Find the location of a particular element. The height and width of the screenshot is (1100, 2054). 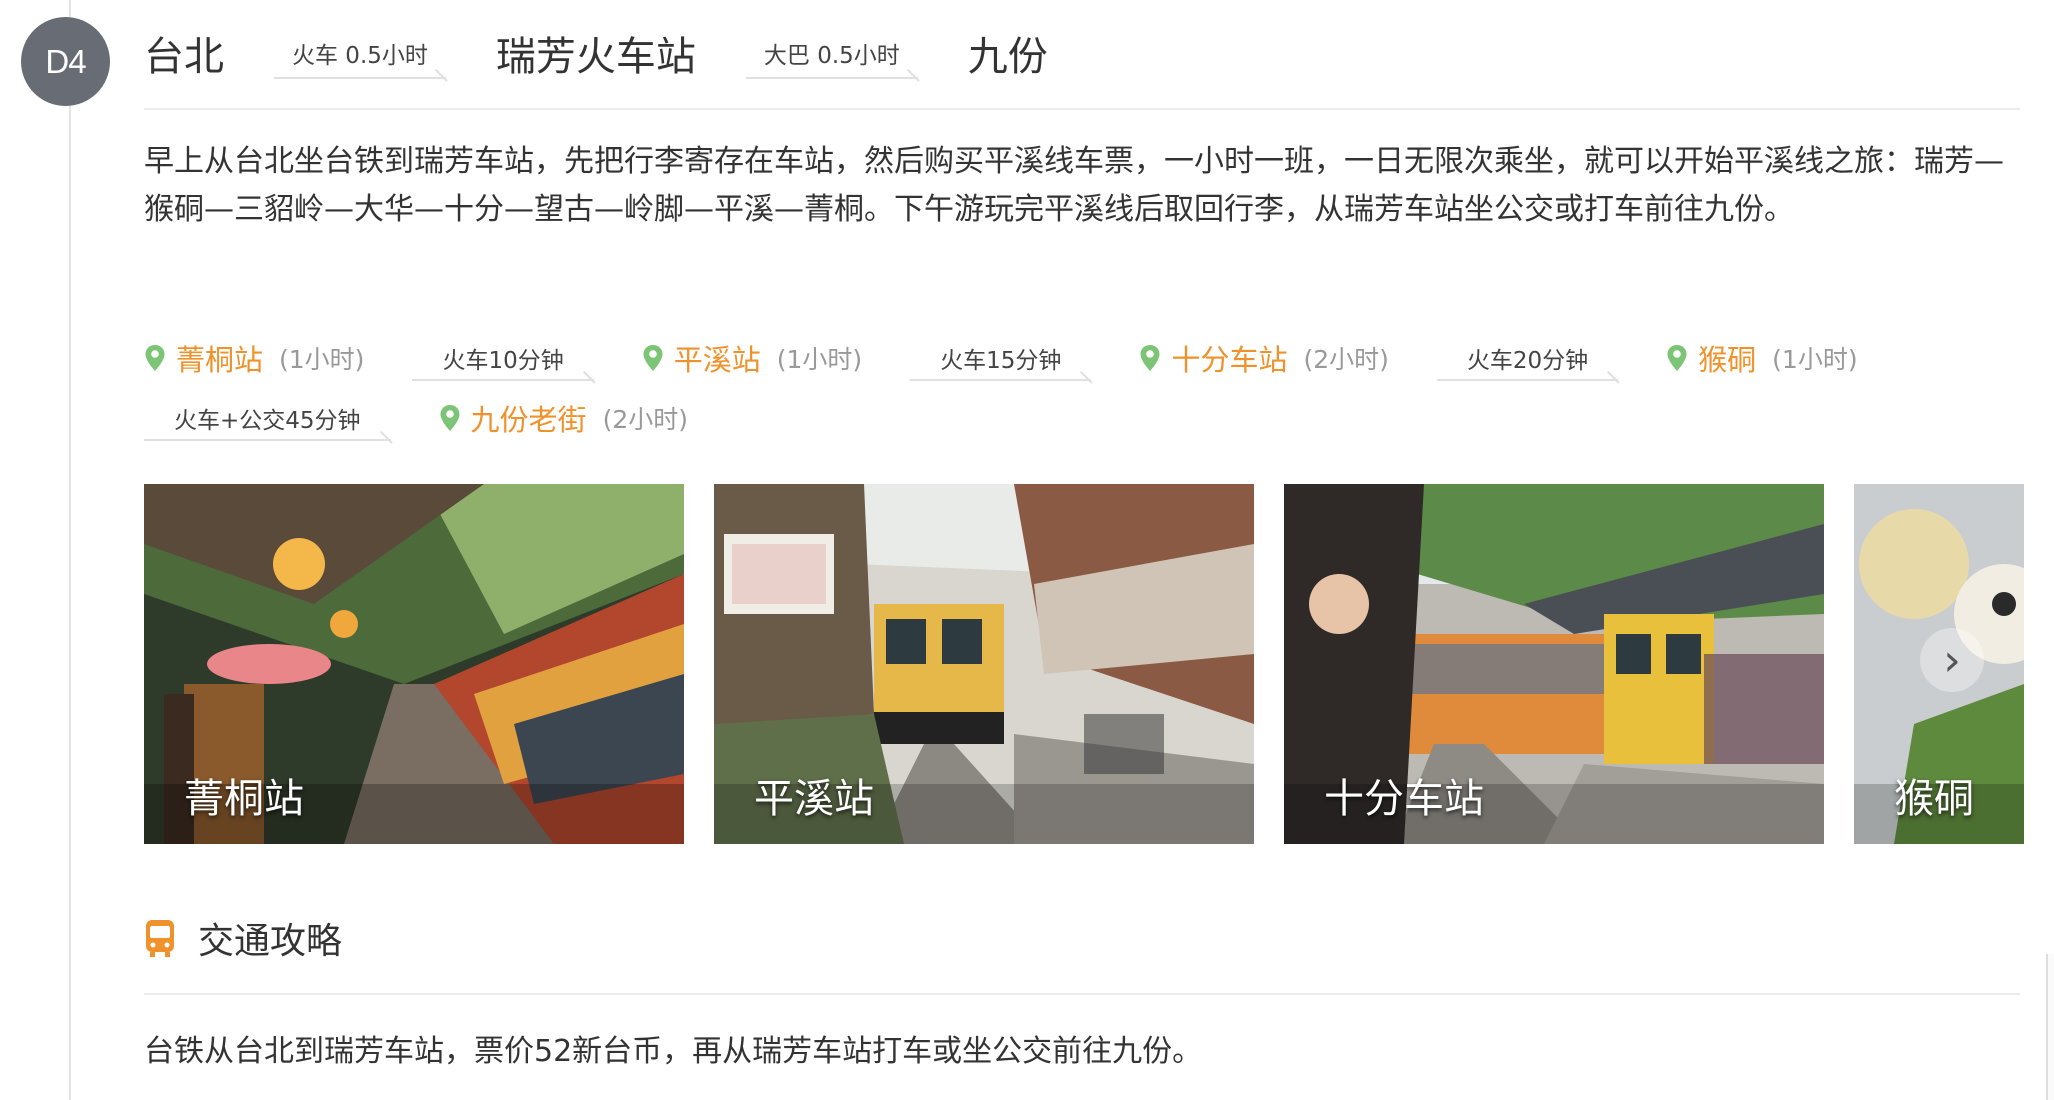

transit-leg: 火车+公交45分钟 is located at coordinates (267, 418).